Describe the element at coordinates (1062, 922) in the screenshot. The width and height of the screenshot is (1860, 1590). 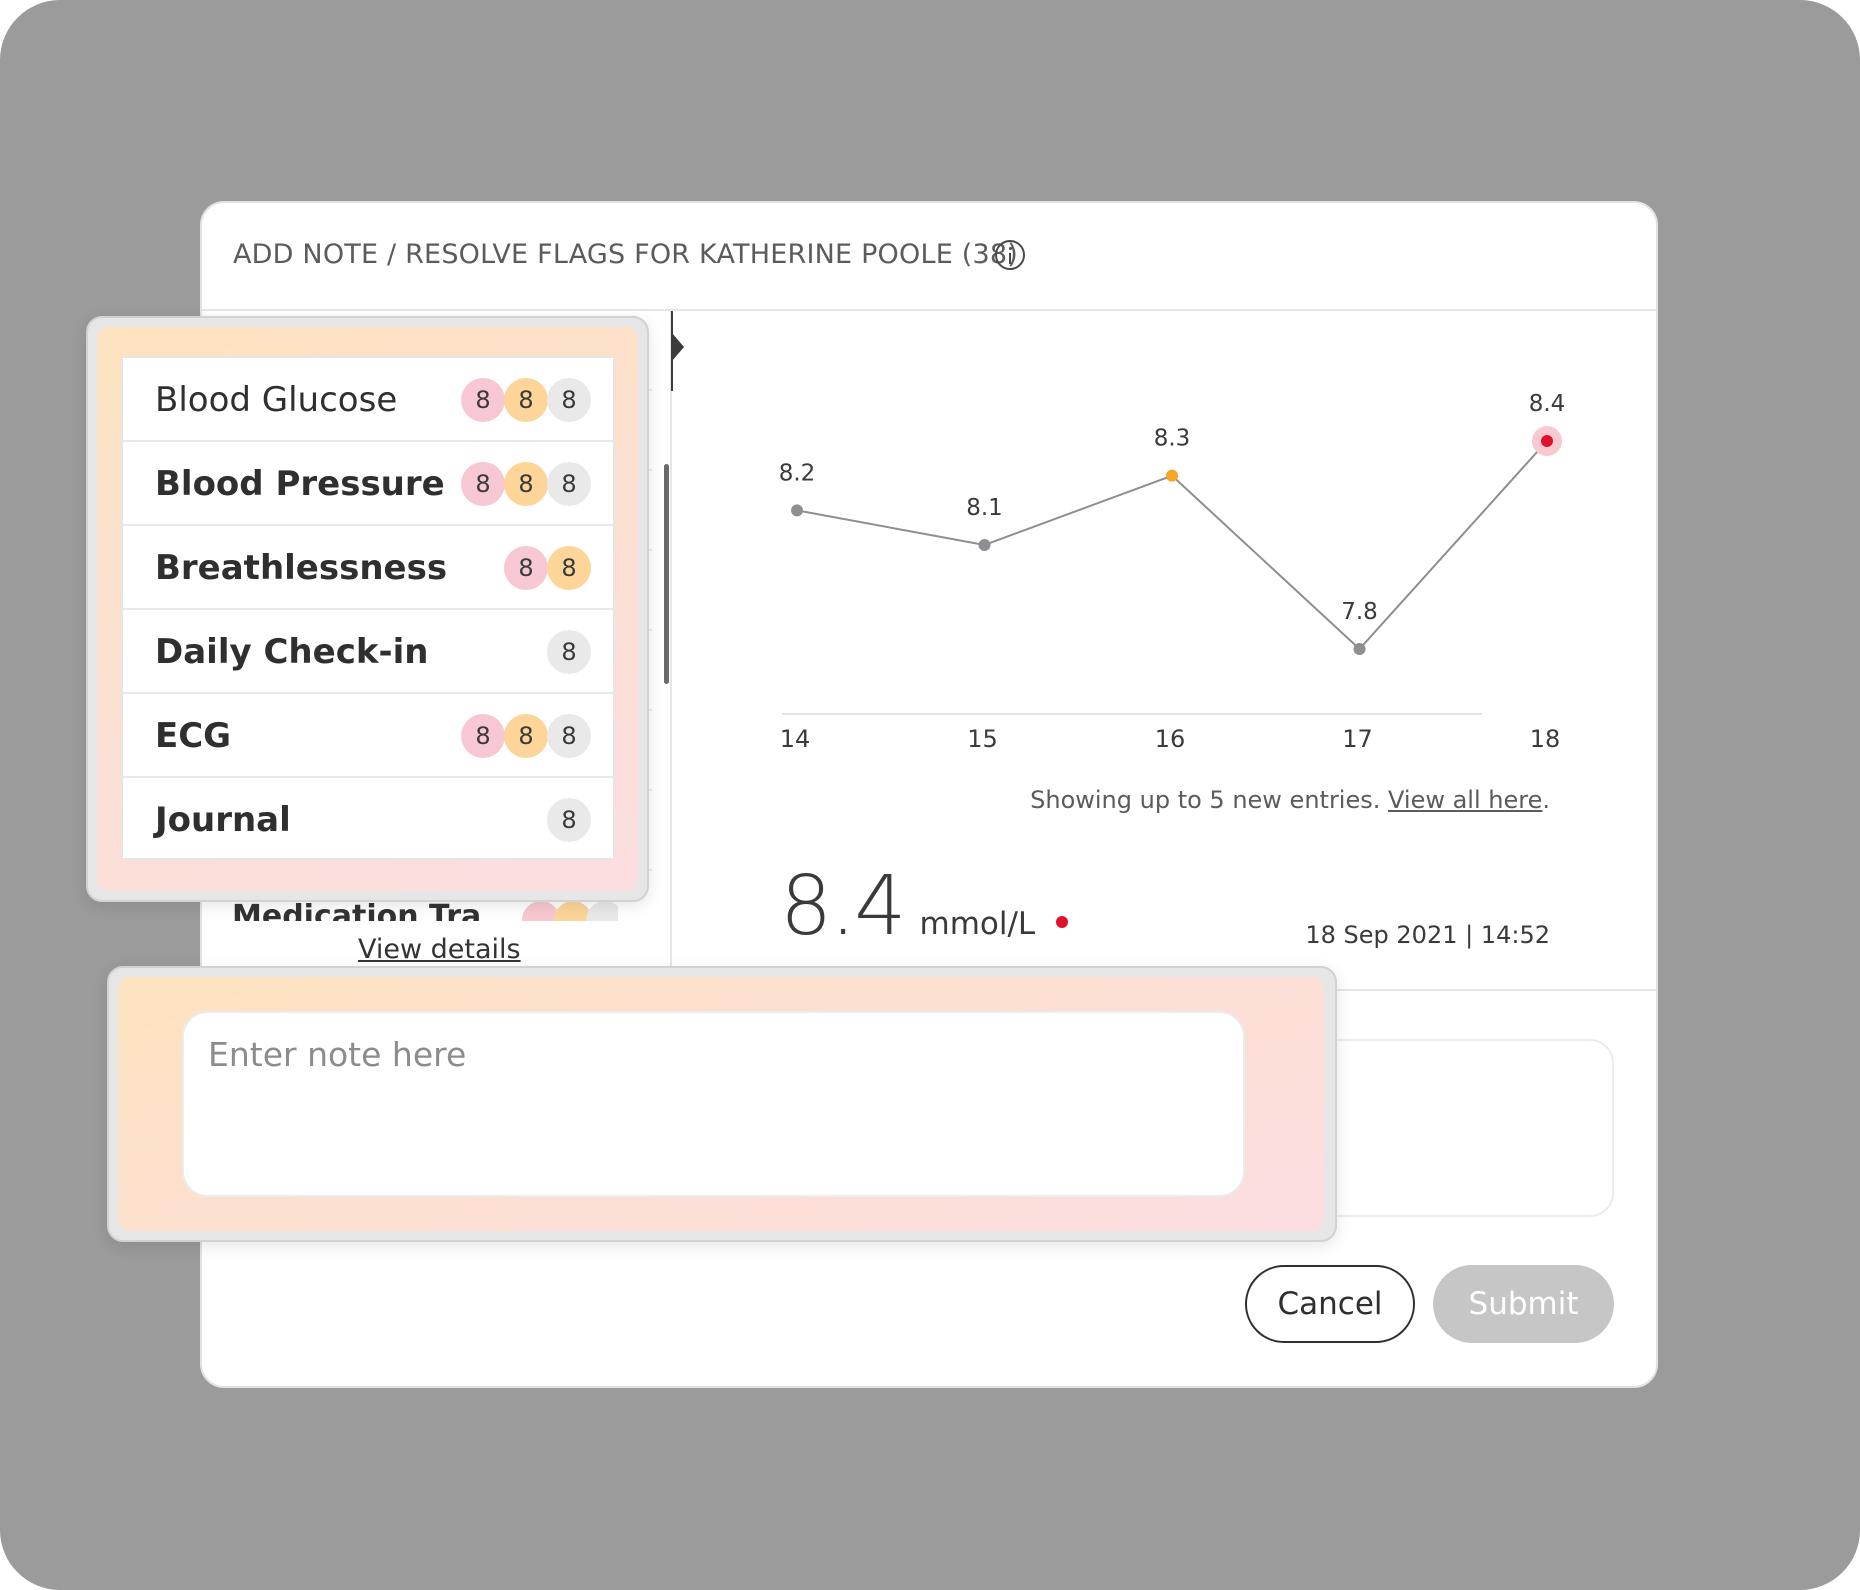
I see `alert-status-dot` at that location.